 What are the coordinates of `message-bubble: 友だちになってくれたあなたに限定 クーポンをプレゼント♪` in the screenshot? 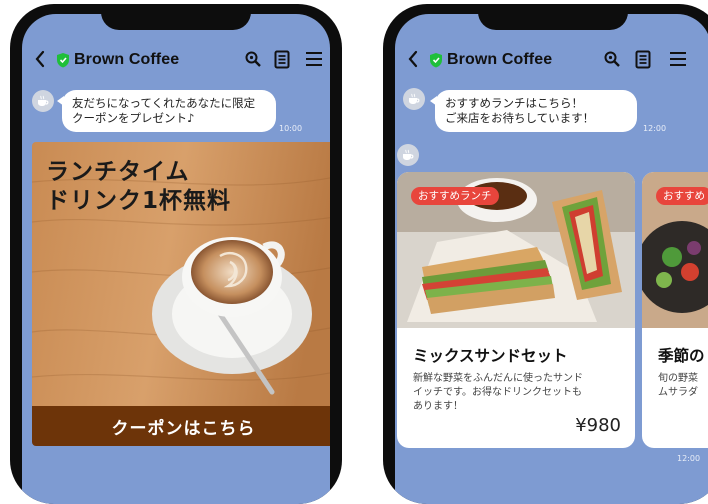 It's located at (166, 111).